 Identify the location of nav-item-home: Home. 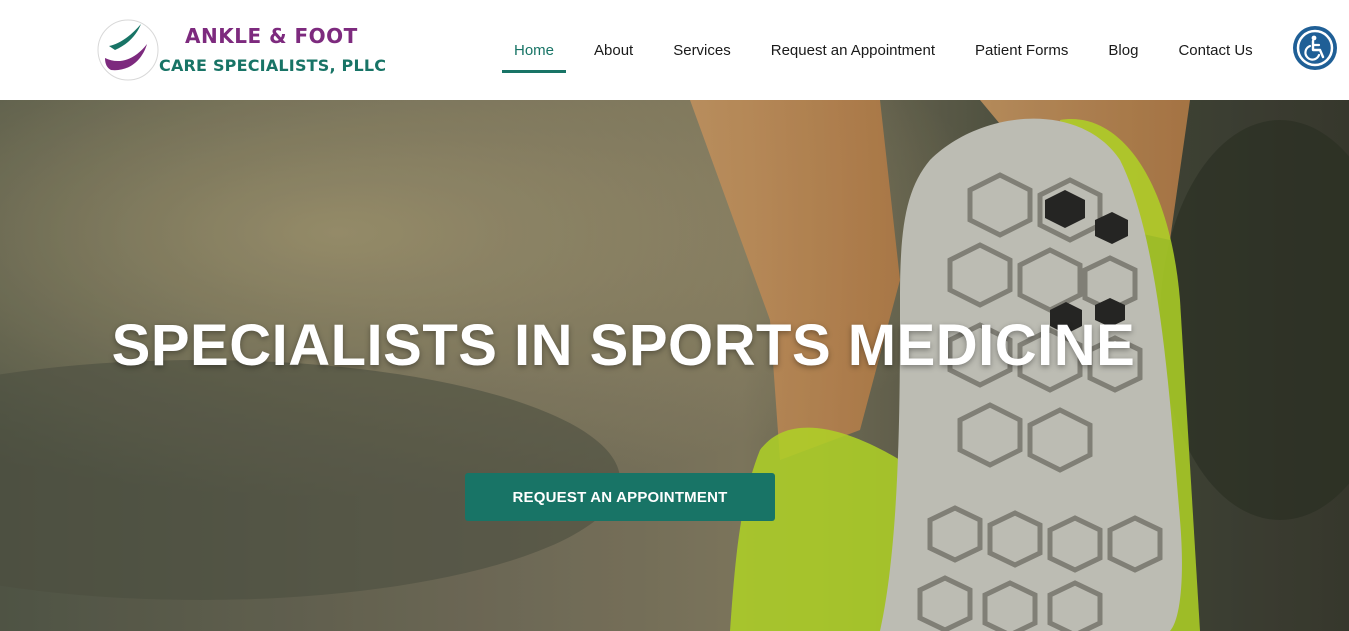
(534, 50).